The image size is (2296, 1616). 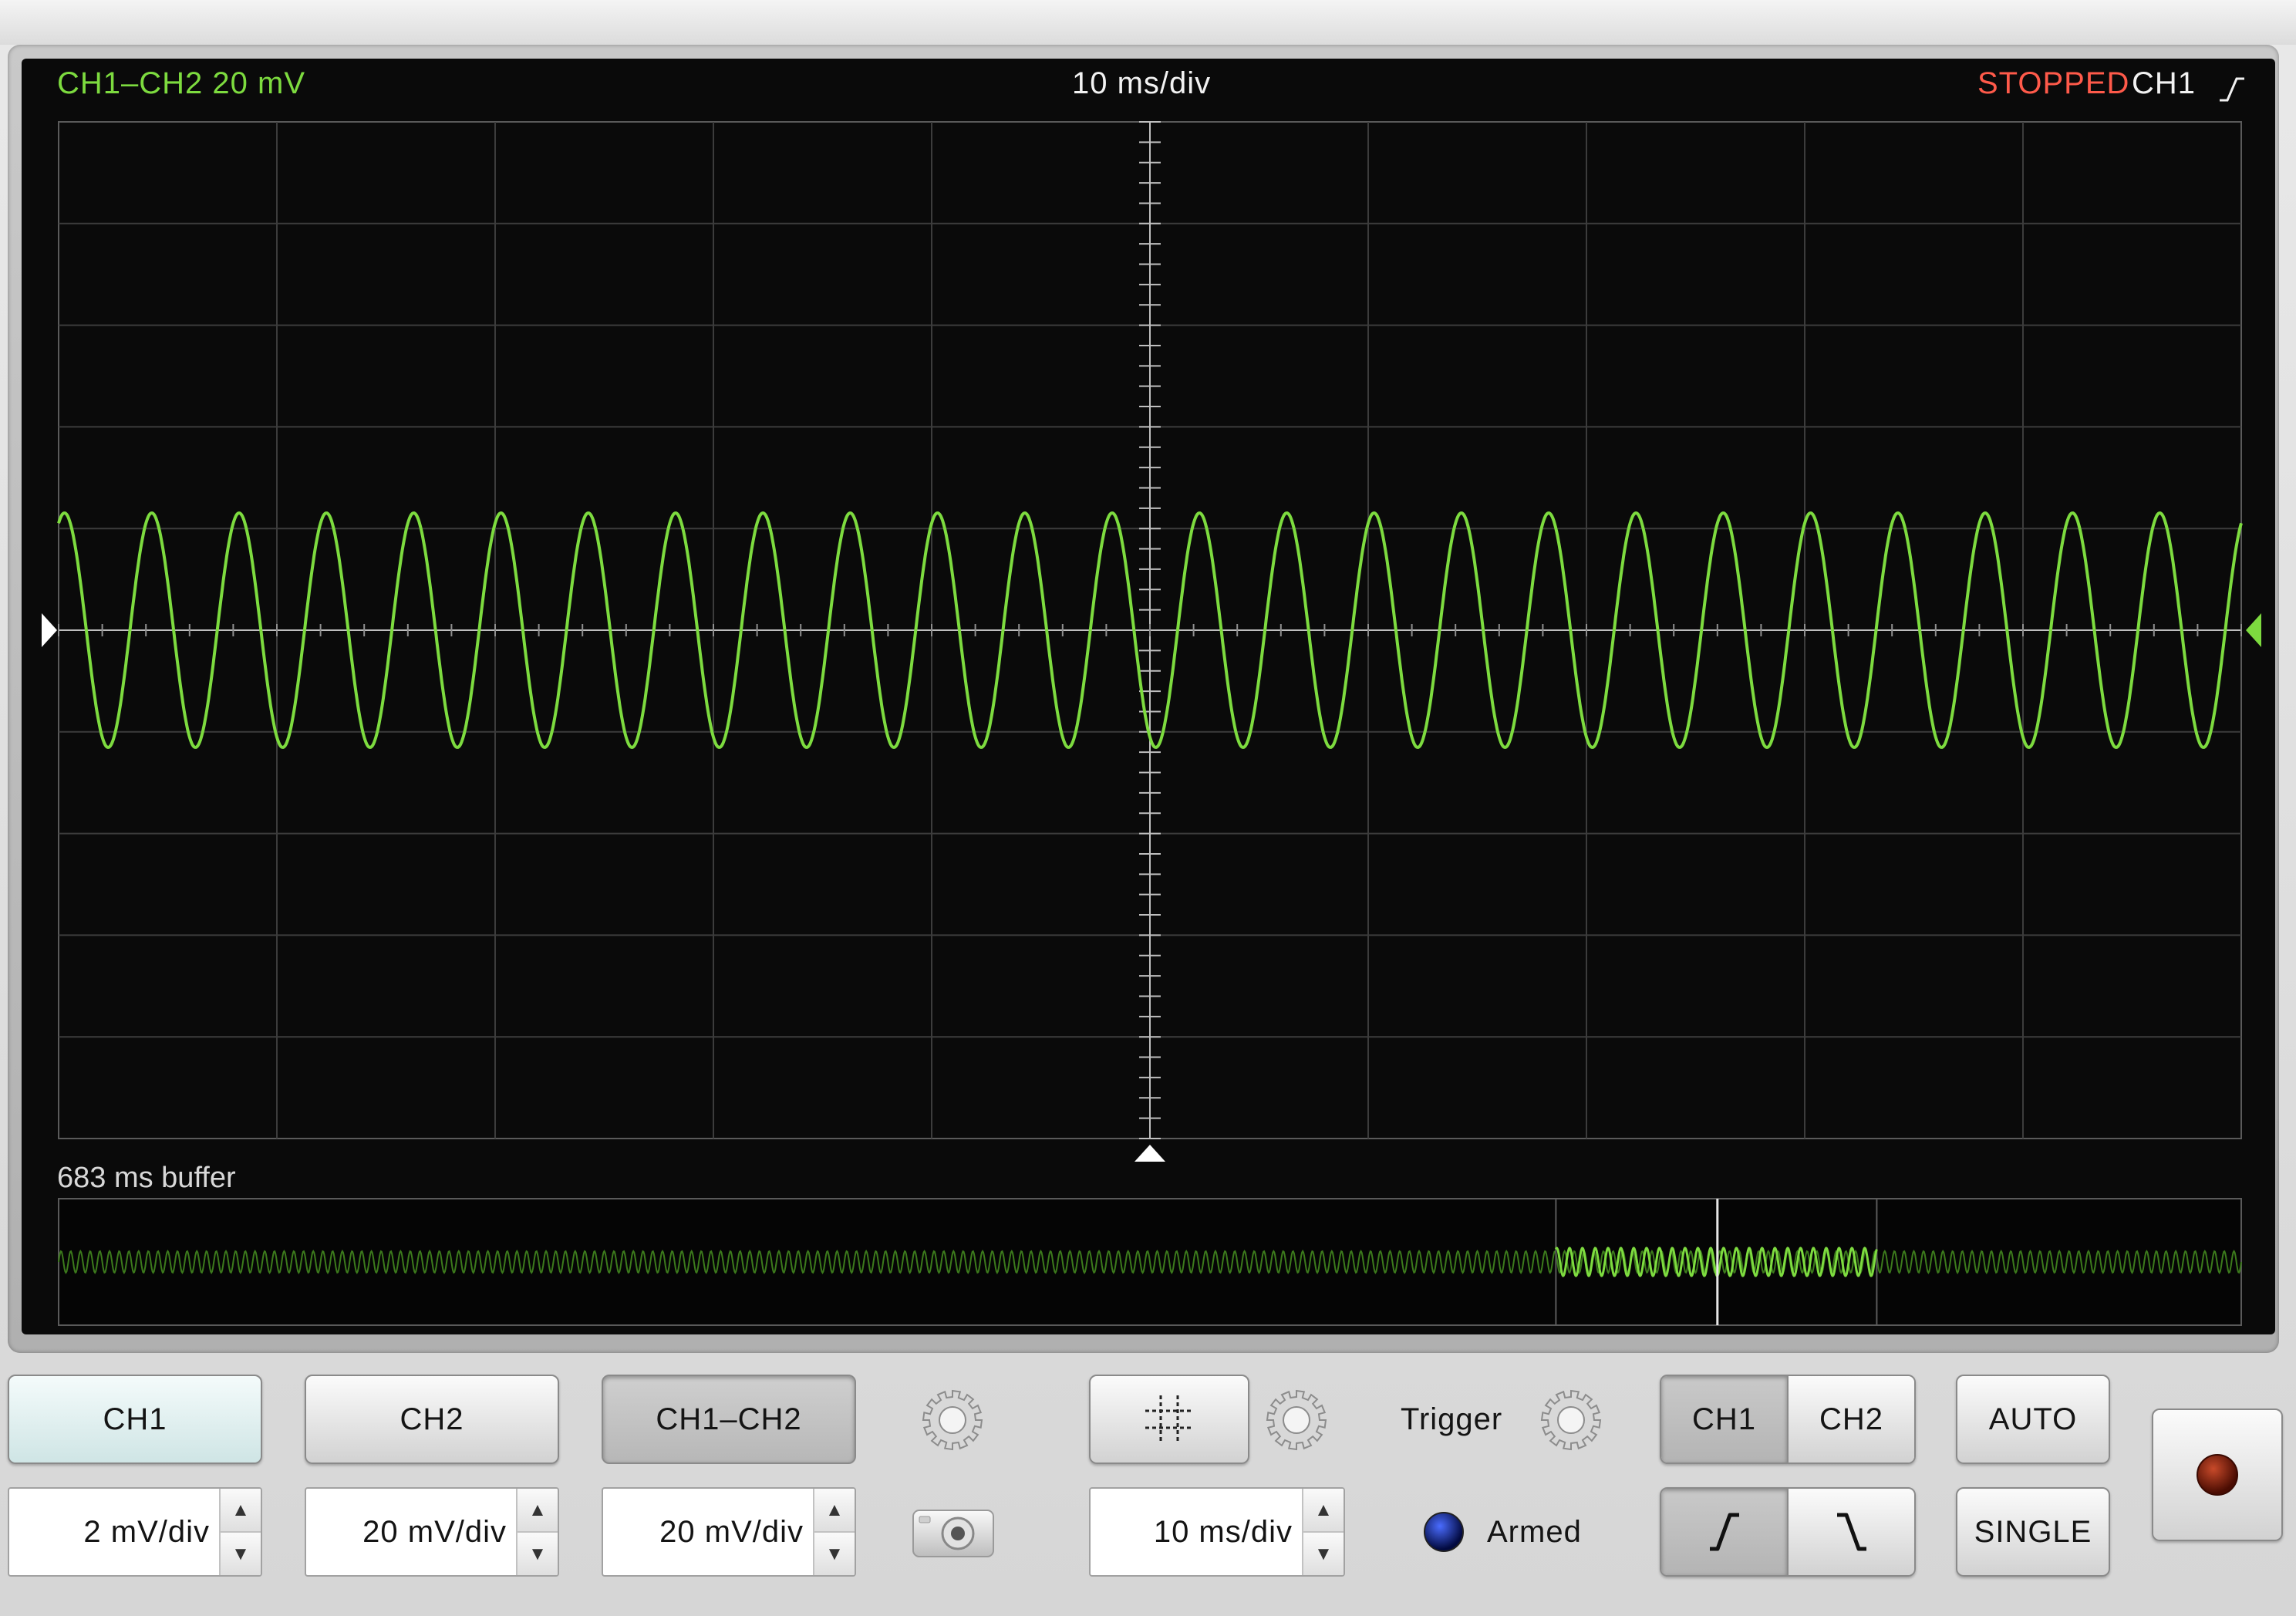 I want to click on diff-scale-stepper: 20 mV/div ▲ ▼, so click(x=729, y=1532).